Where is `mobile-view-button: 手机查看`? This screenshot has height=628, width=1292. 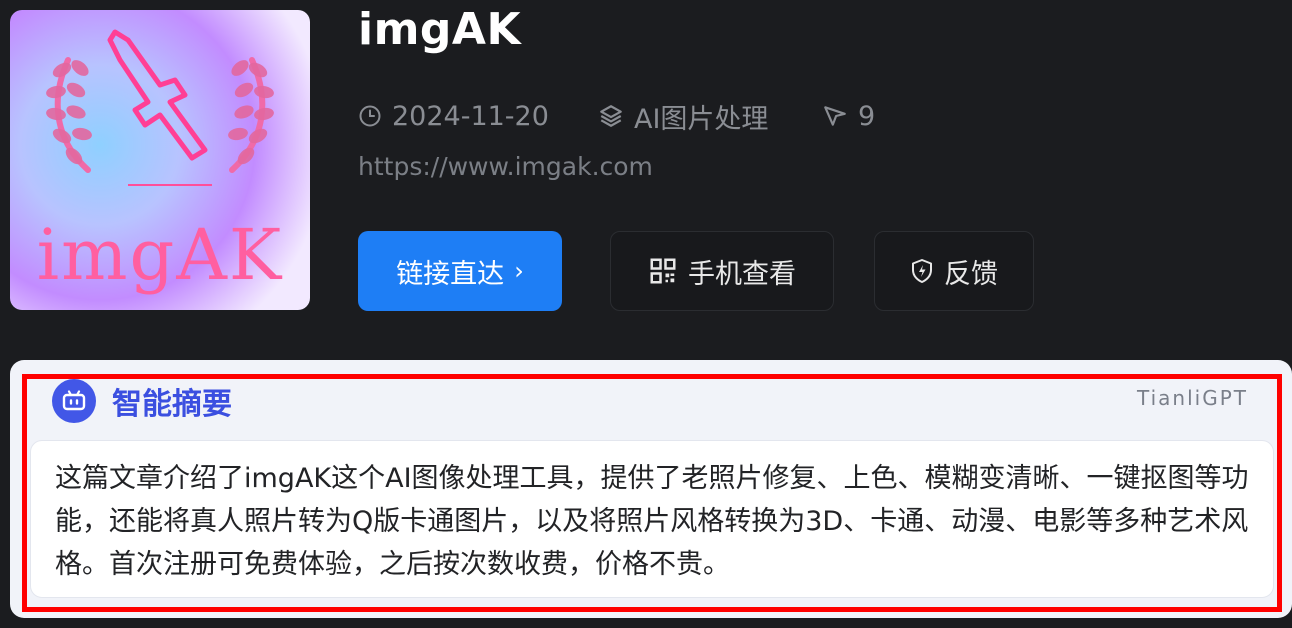 mobile-view-button: 手机查看 is located at coordinates (722, 271).